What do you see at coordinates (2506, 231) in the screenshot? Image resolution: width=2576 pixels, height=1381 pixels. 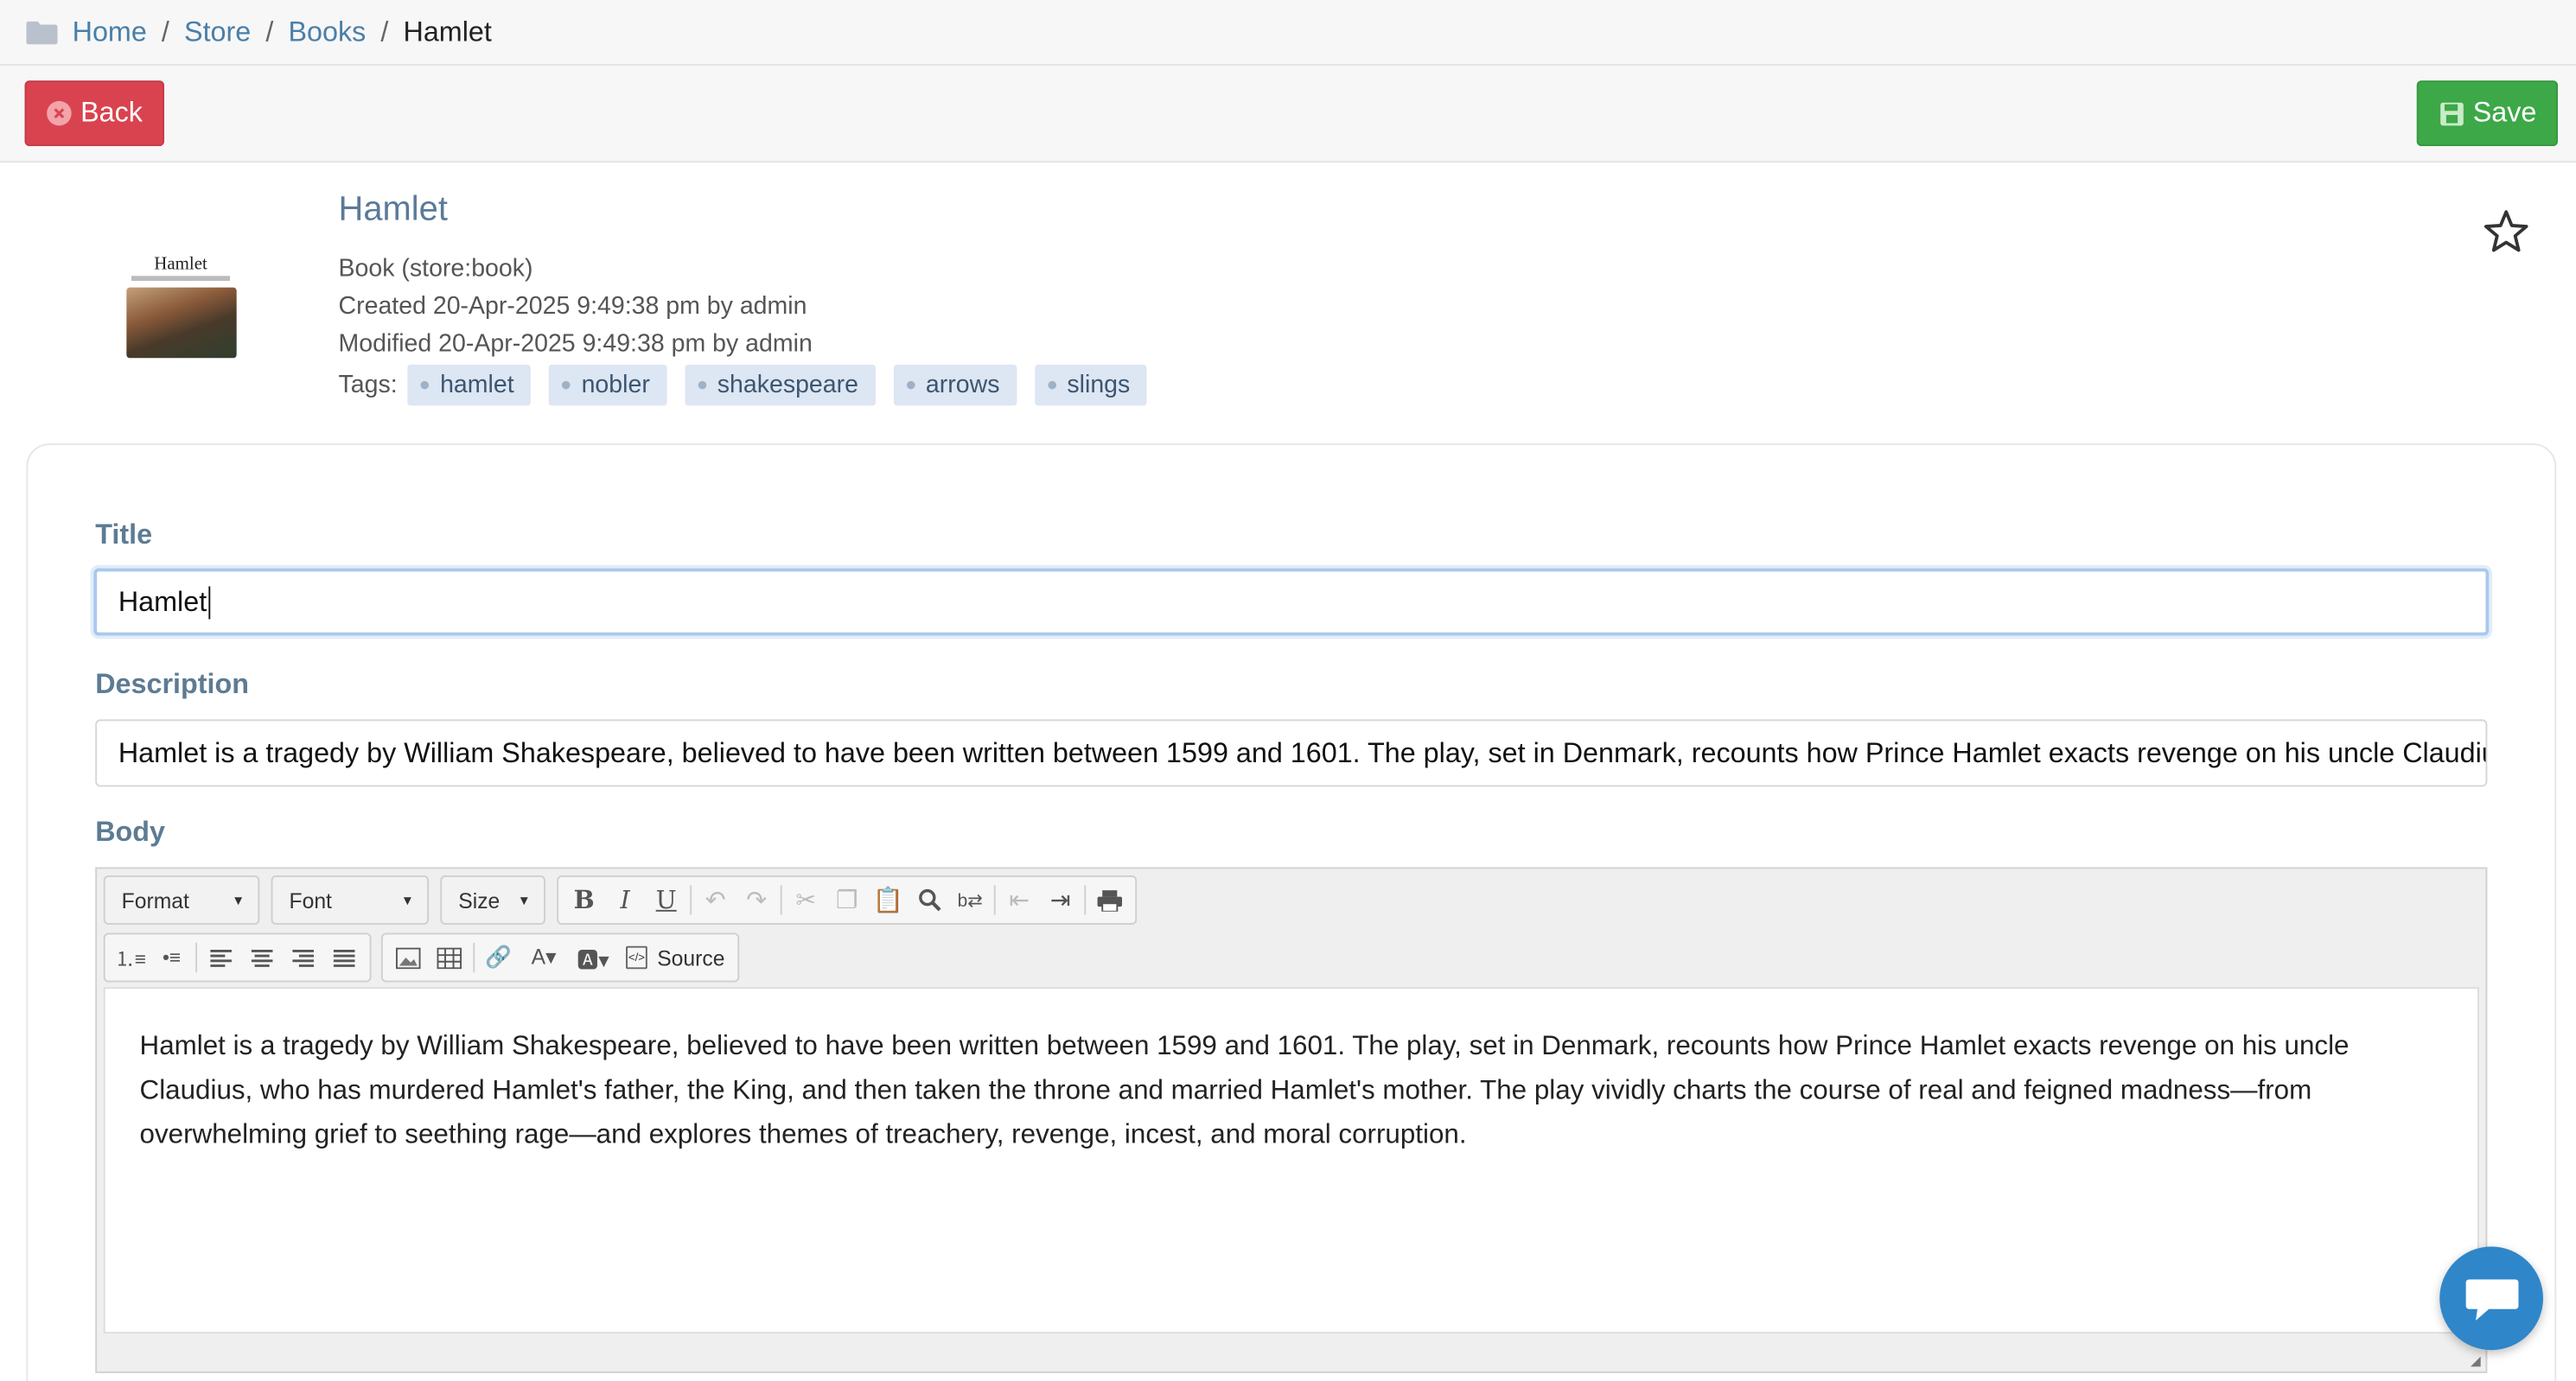 I see `star-icon` at bounding box center [2506, 231].